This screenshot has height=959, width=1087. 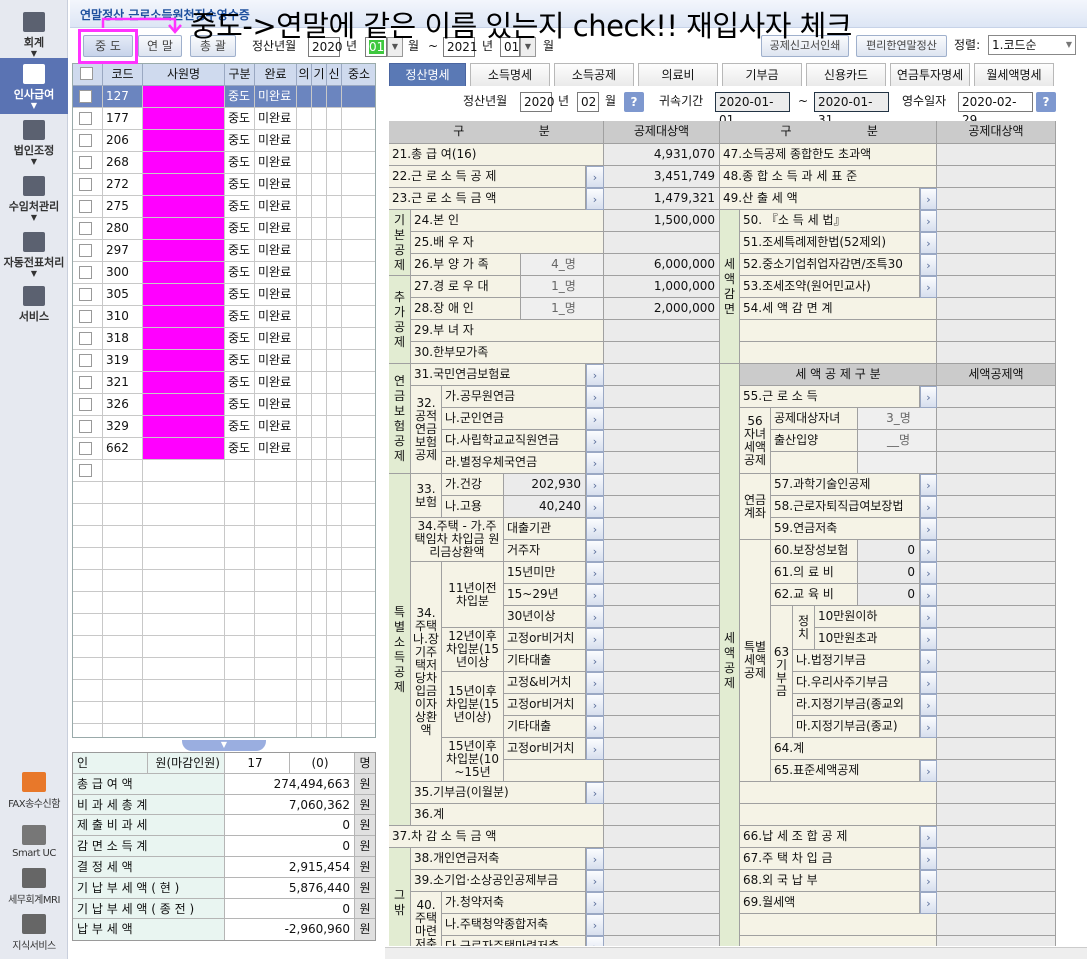 I want to click on sidebar-fax: FAX송수신함, so click(x=34, y=792).